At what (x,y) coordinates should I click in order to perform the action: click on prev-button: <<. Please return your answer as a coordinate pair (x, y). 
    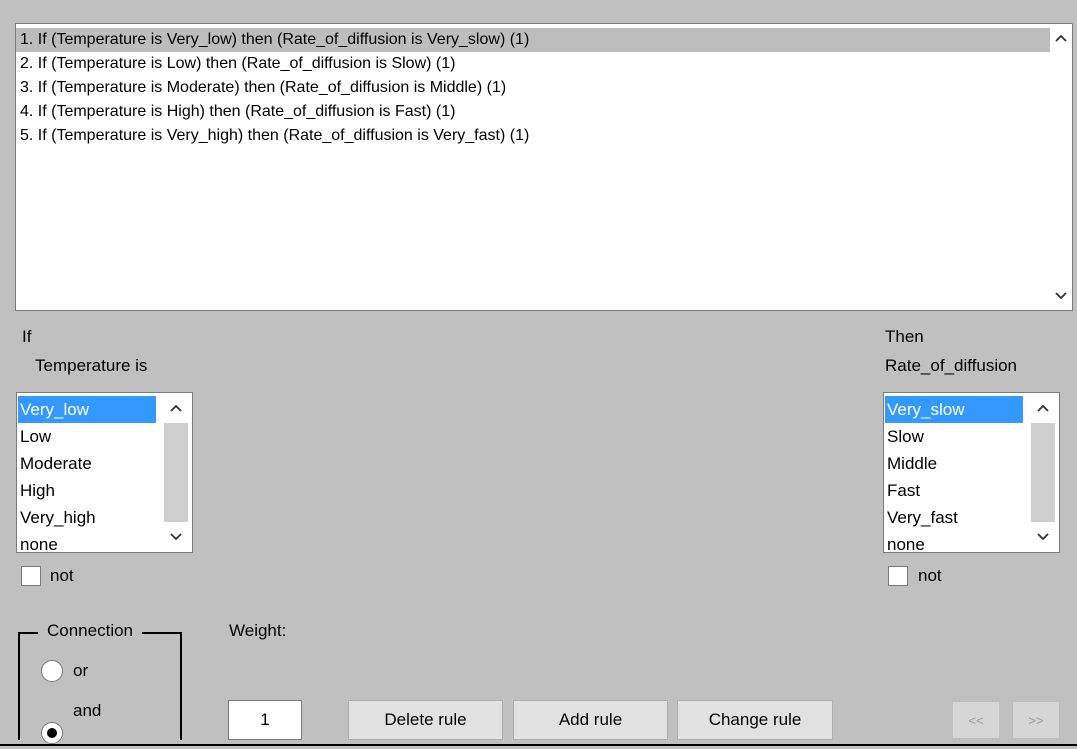
    Looking at the image, I should click on (976, 720).